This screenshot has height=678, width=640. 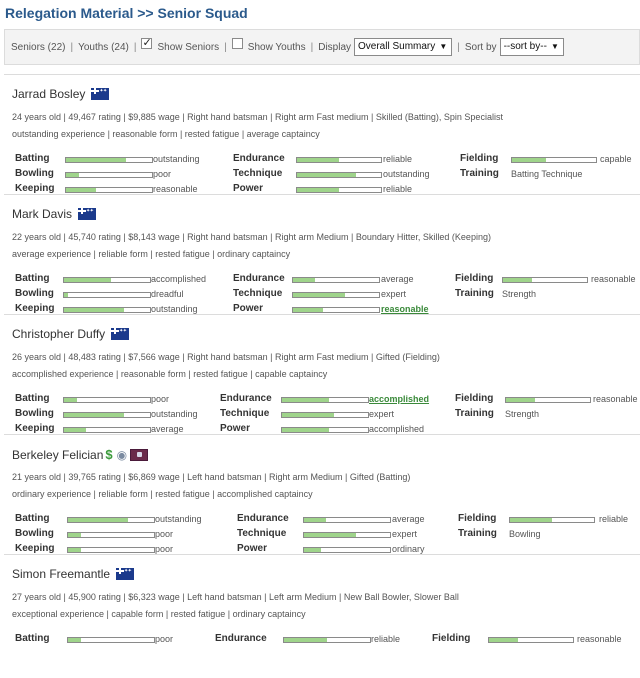 I want to click on skill-value-power: reliable, so click(x=398, y=189).